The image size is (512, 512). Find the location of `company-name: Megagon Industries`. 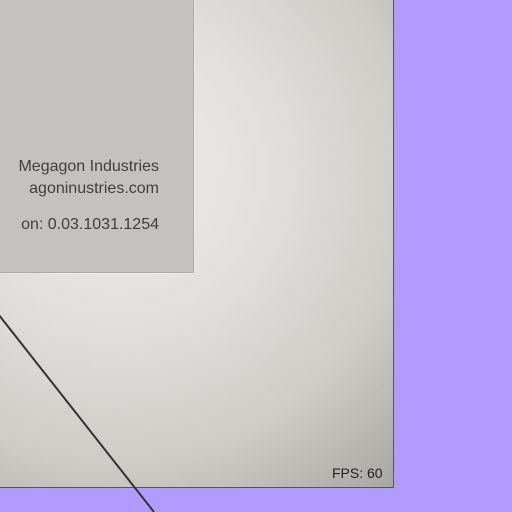

company-name: Megagon Industries is located at coordinates (88, 166).